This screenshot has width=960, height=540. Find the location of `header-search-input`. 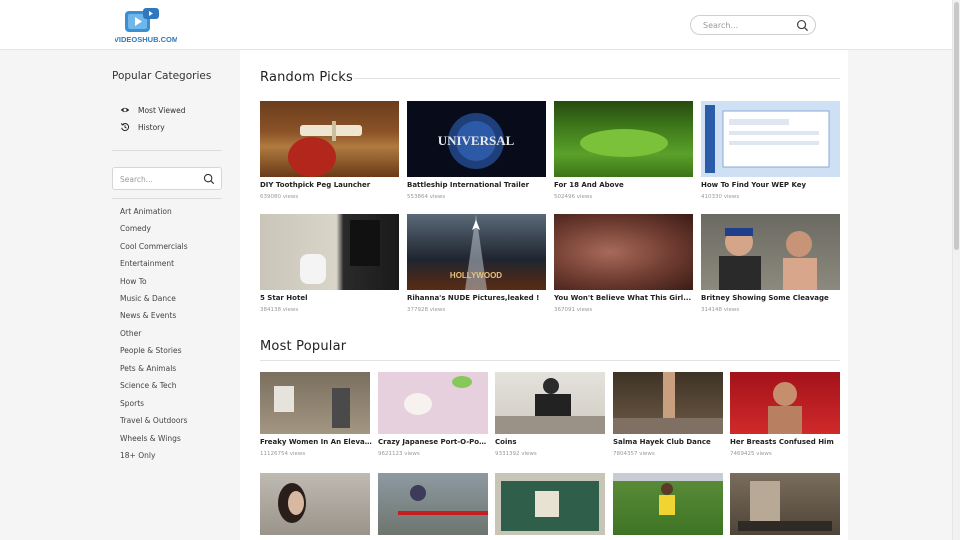

header-search-input is located at coordinates (748, 25).